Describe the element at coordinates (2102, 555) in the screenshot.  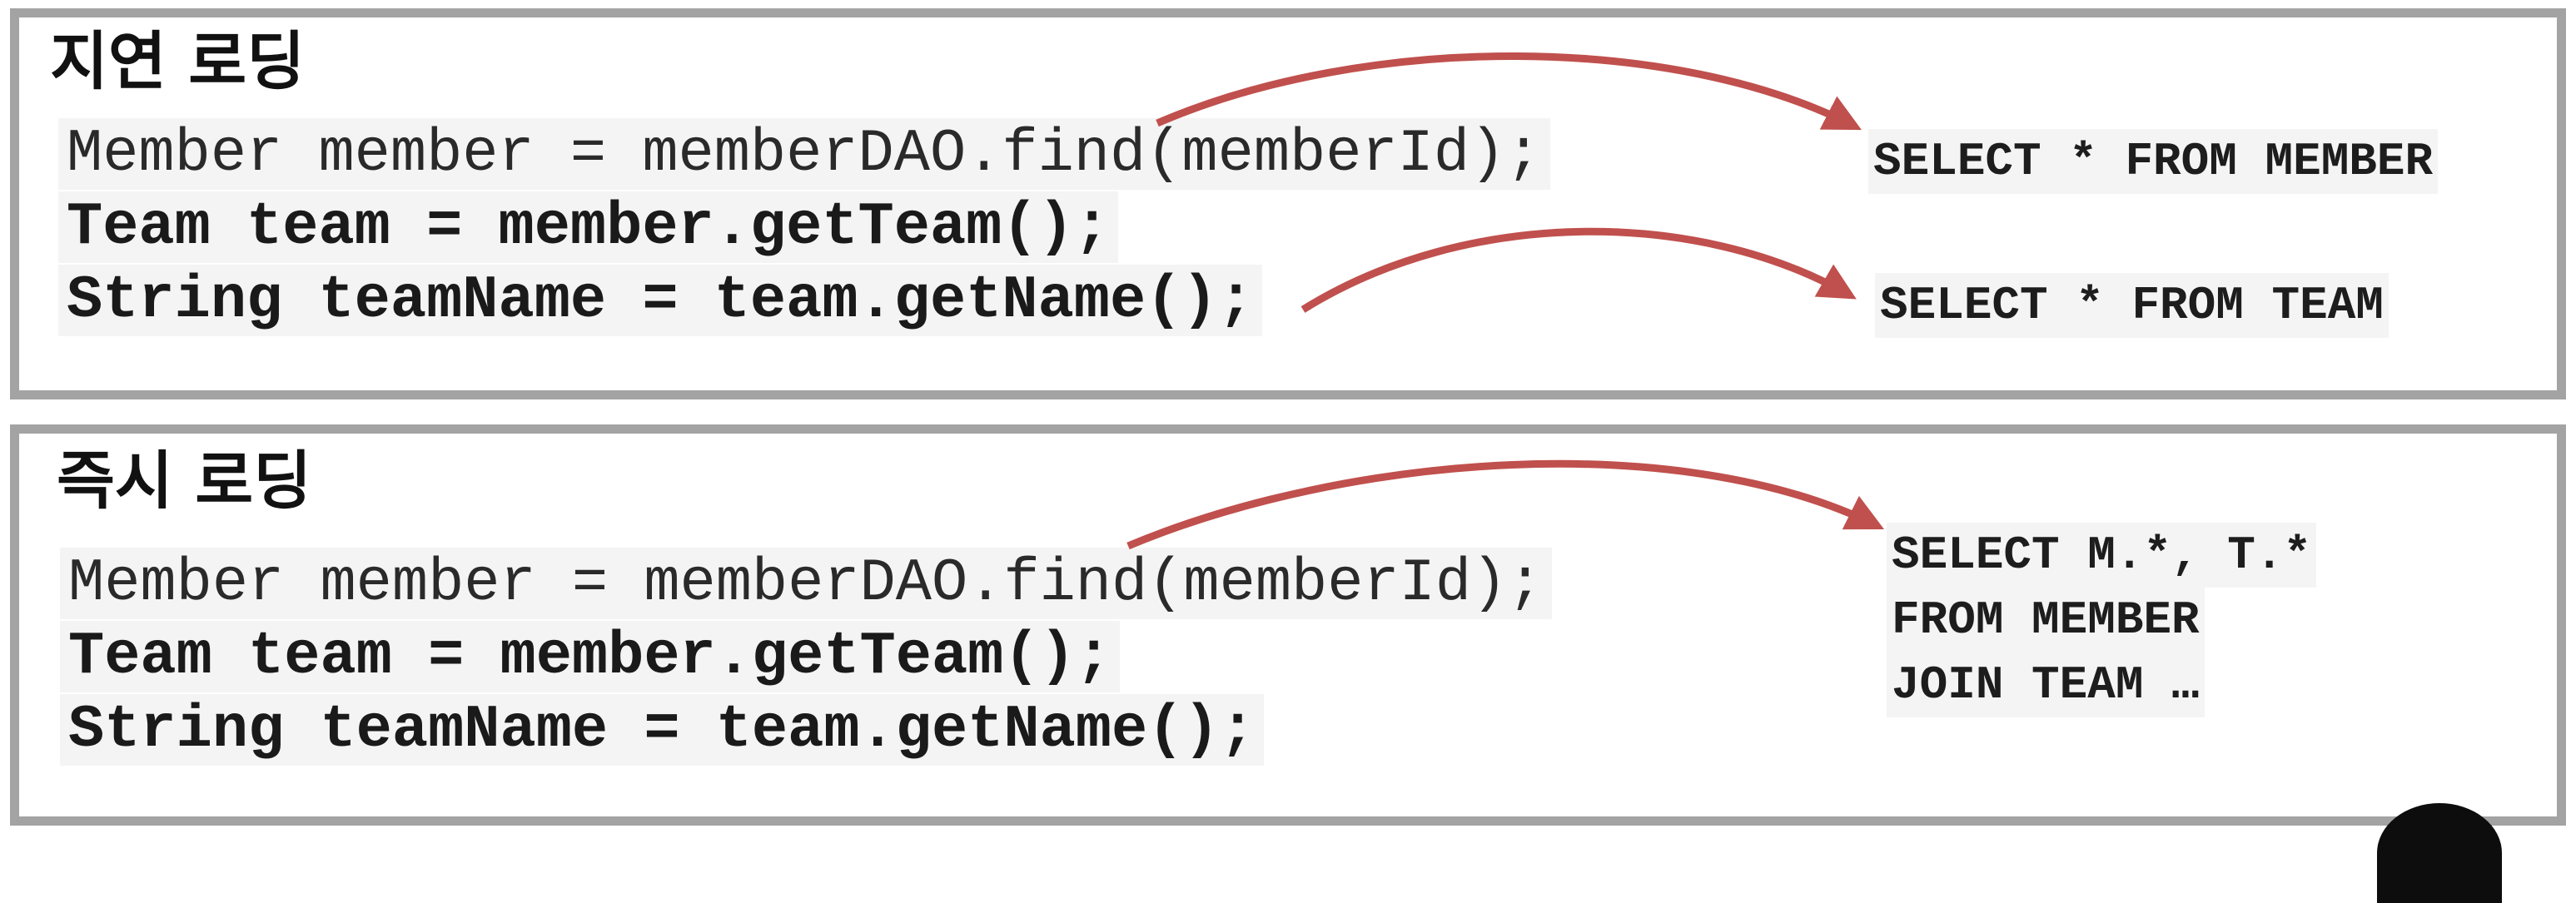
I see `eager-sql-select: SELECT M.*, T.*` at that location.